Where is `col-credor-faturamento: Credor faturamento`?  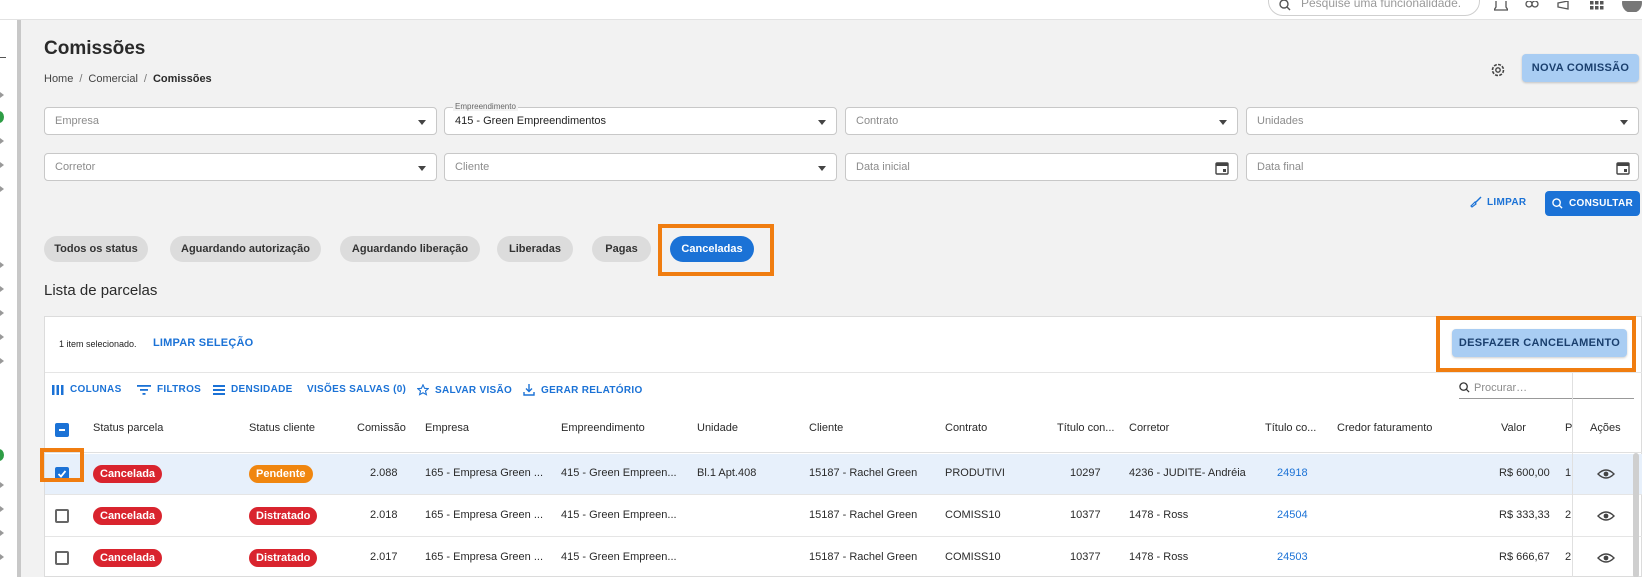
col-credor-faturamento: Credor faturamento is located at coordinates (1384, 428).